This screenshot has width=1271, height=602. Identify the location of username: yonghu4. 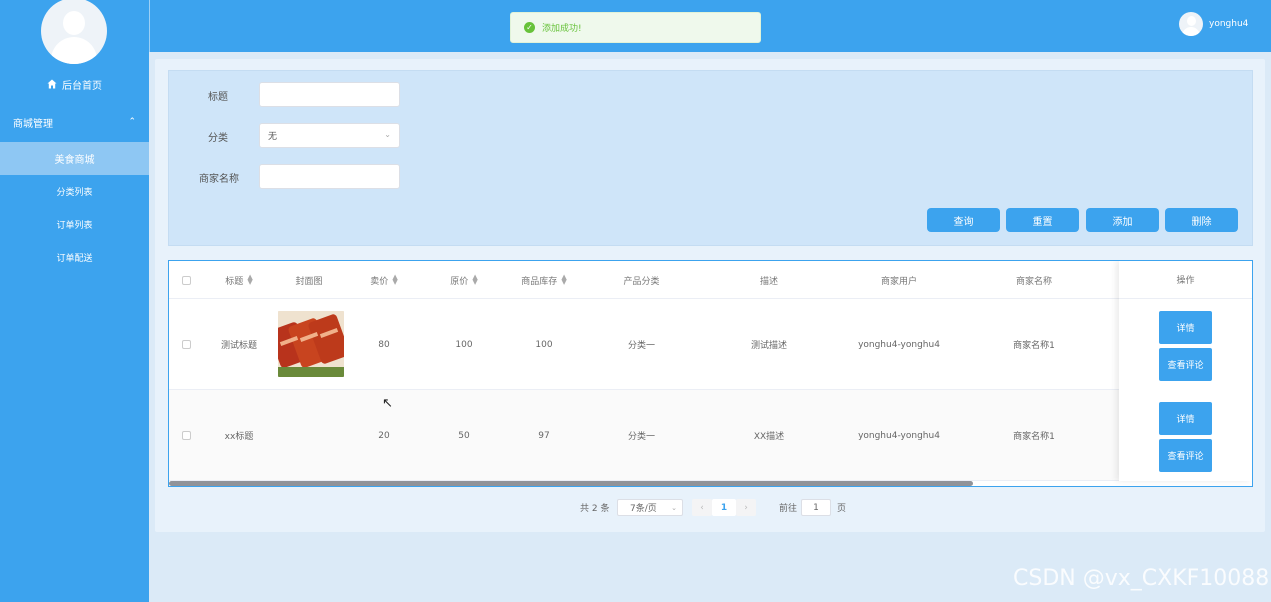
(1229, 24).